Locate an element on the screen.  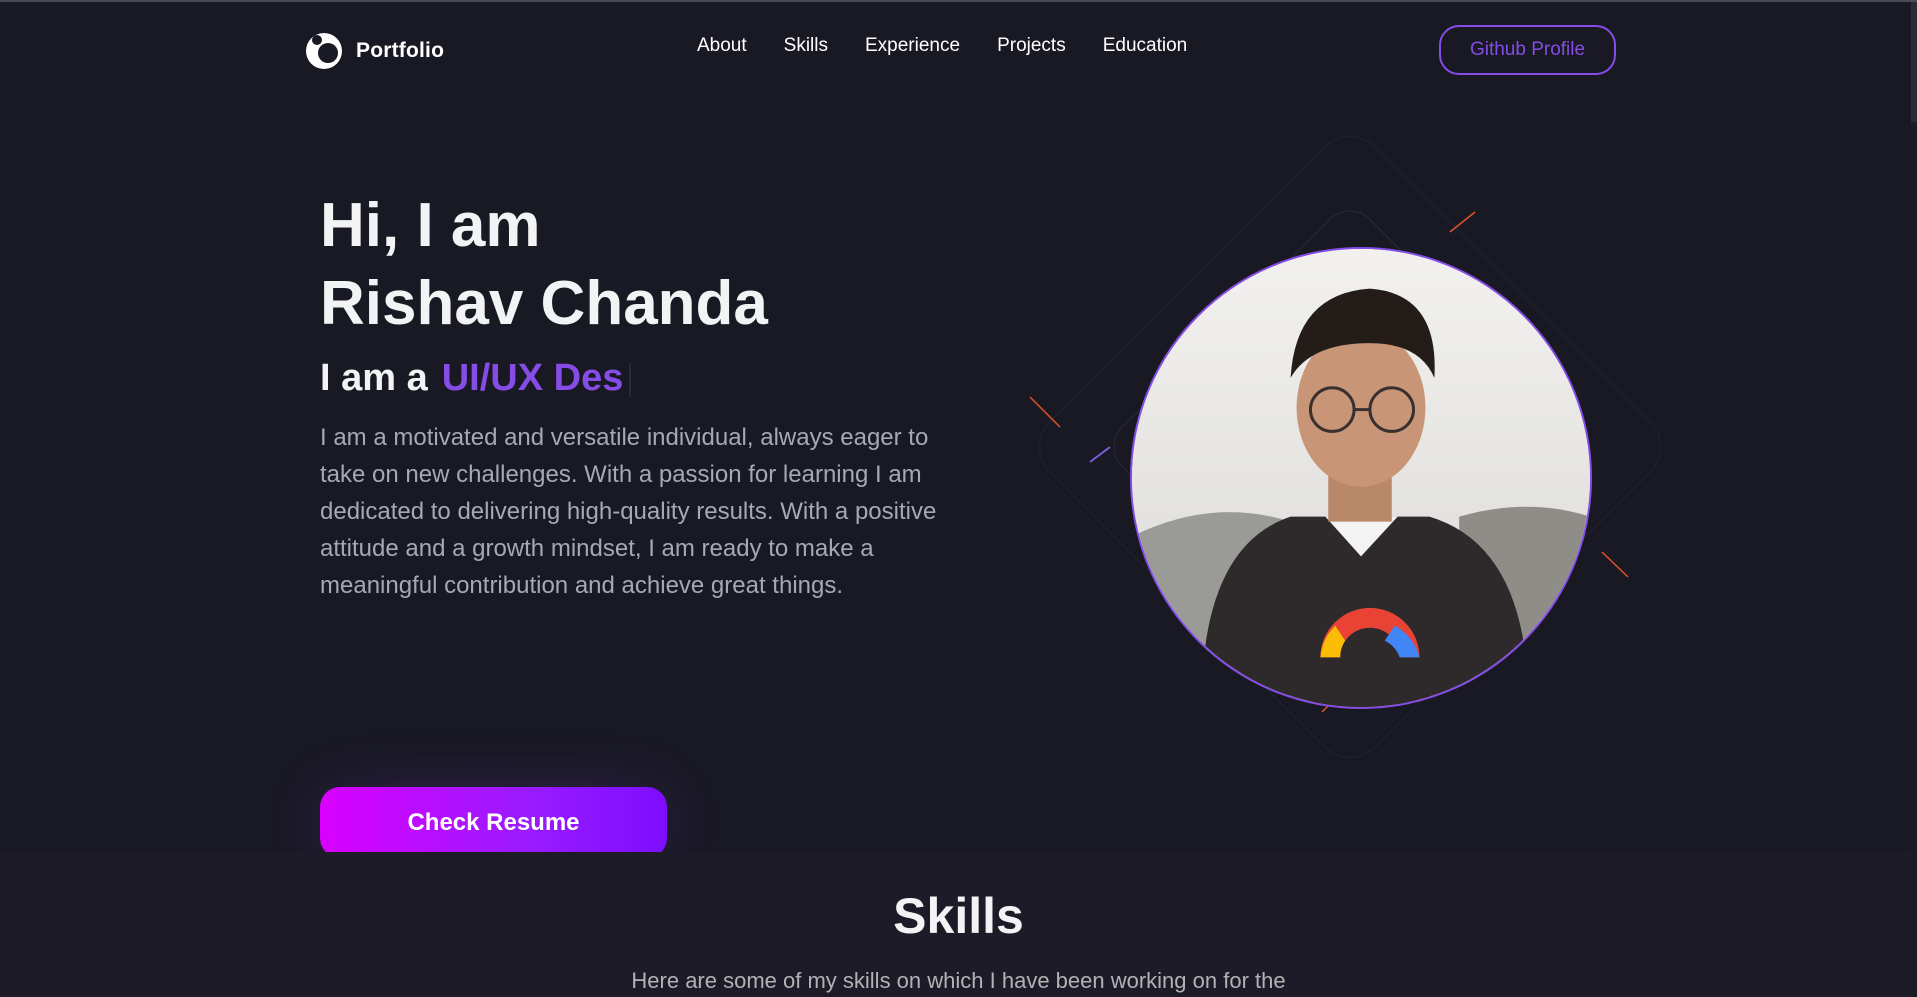
hero-role-typed-text: UI/UX Des is located at coordinates (532, 378).